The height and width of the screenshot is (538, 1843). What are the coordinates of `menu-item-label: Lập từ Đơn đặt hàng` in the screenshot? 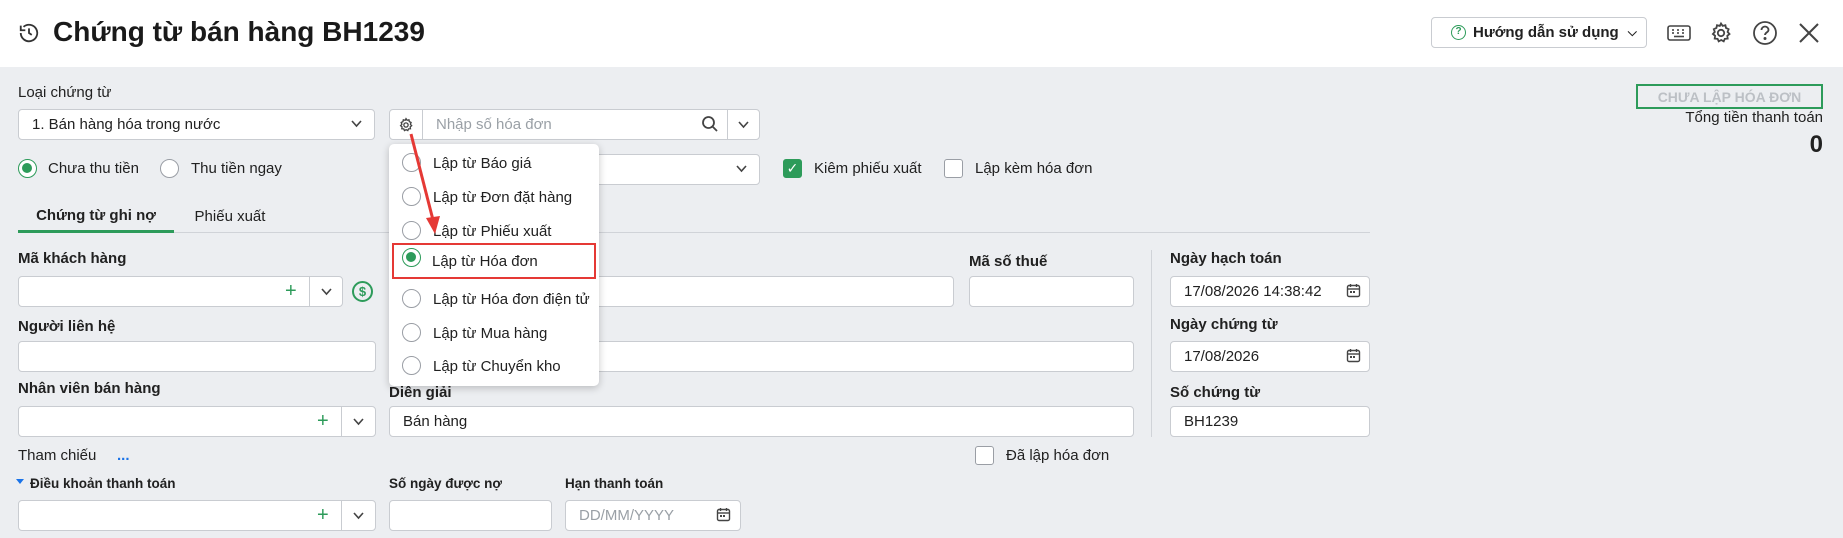 It's located at (503, 197).